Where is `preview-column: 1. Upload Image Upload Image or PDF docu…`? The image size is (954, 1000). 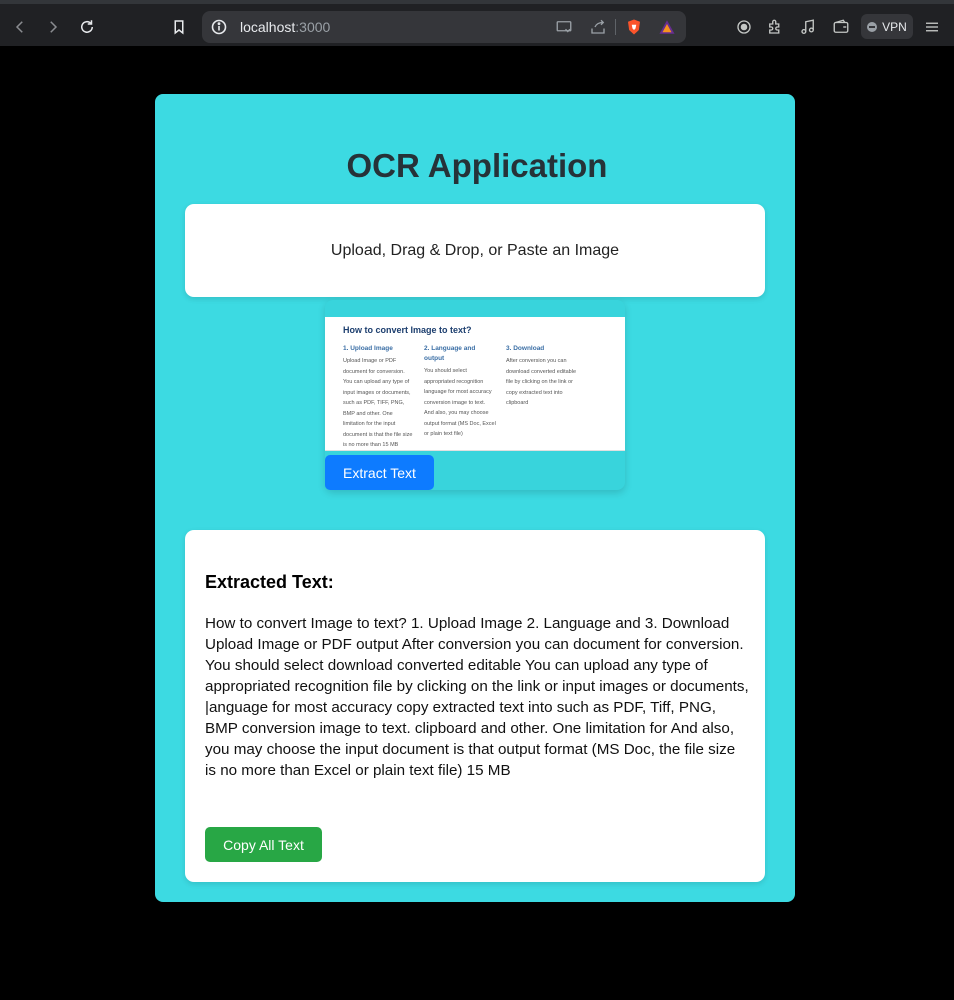
preview-column: 1. Upload Image Upload Image or PDF docu… is located at coordinates (379, 397).